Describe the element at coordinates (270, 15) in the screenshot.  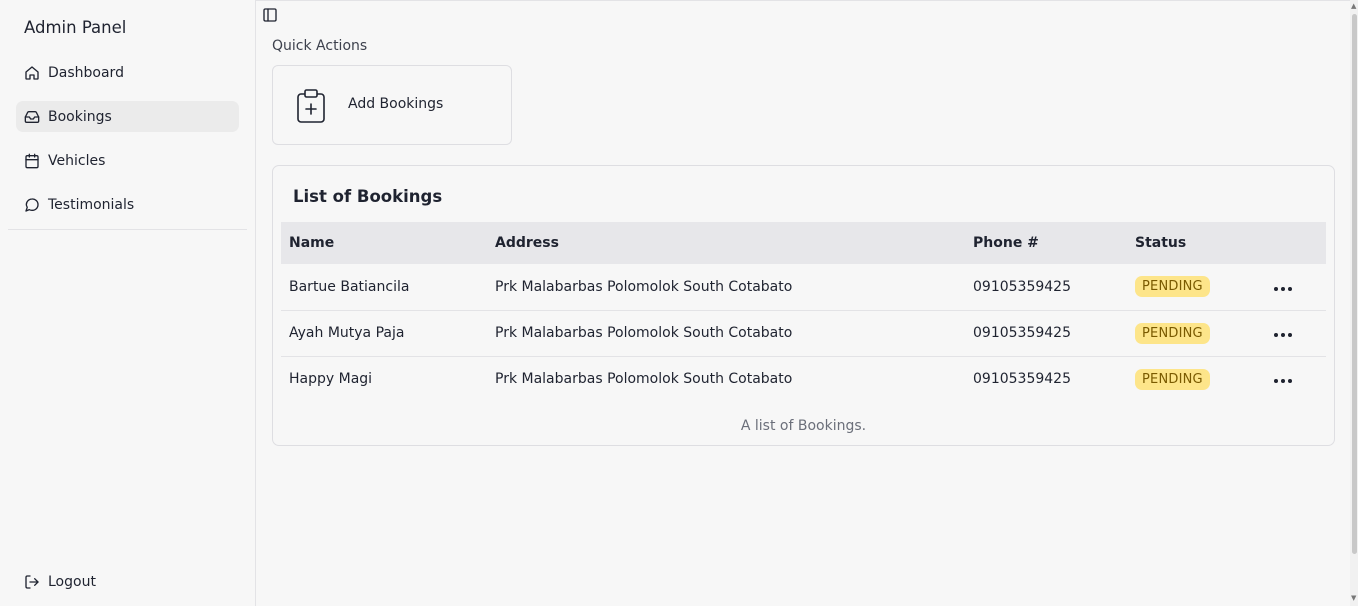
I see `sidebar-toggle-button` at that location.